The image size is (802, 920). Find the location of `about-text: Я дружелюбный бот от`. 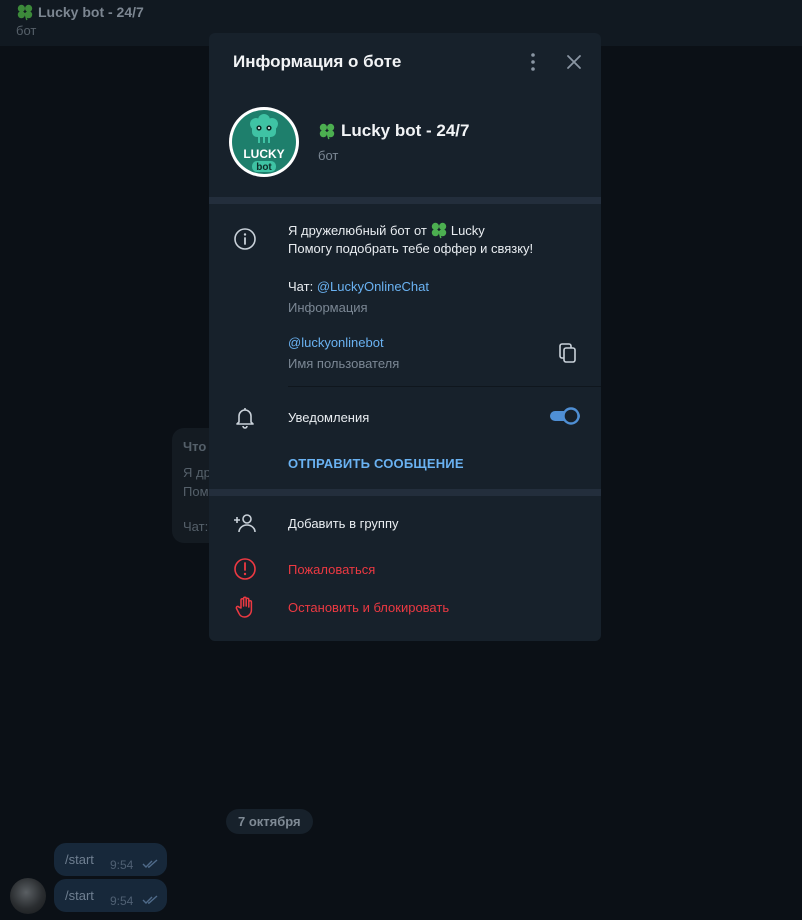

about-text: Я дружелюбный бот от is located at coordinates (357, 230).